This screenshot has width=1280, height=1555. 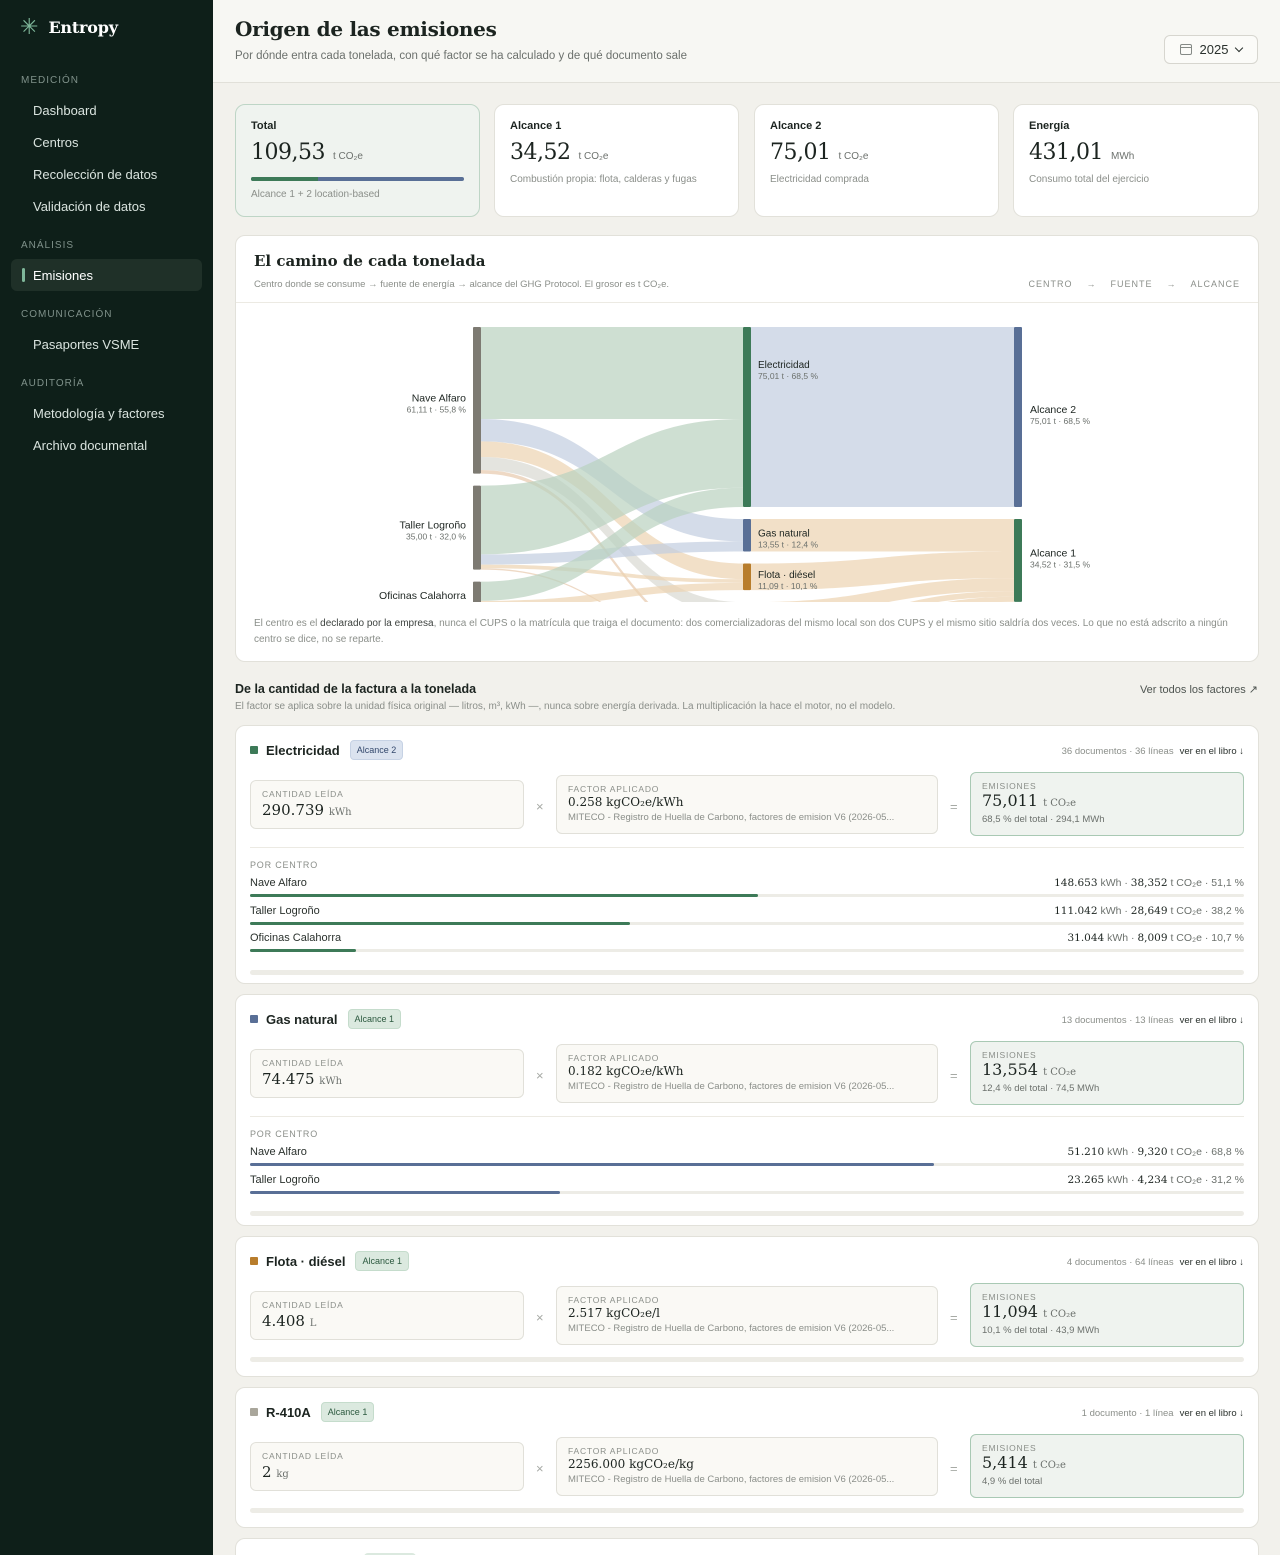 I want to click on centro-values: 51.210 kWh · 9,320 t CO₂e · 68,8 %, so click(x=1155, y=1152).